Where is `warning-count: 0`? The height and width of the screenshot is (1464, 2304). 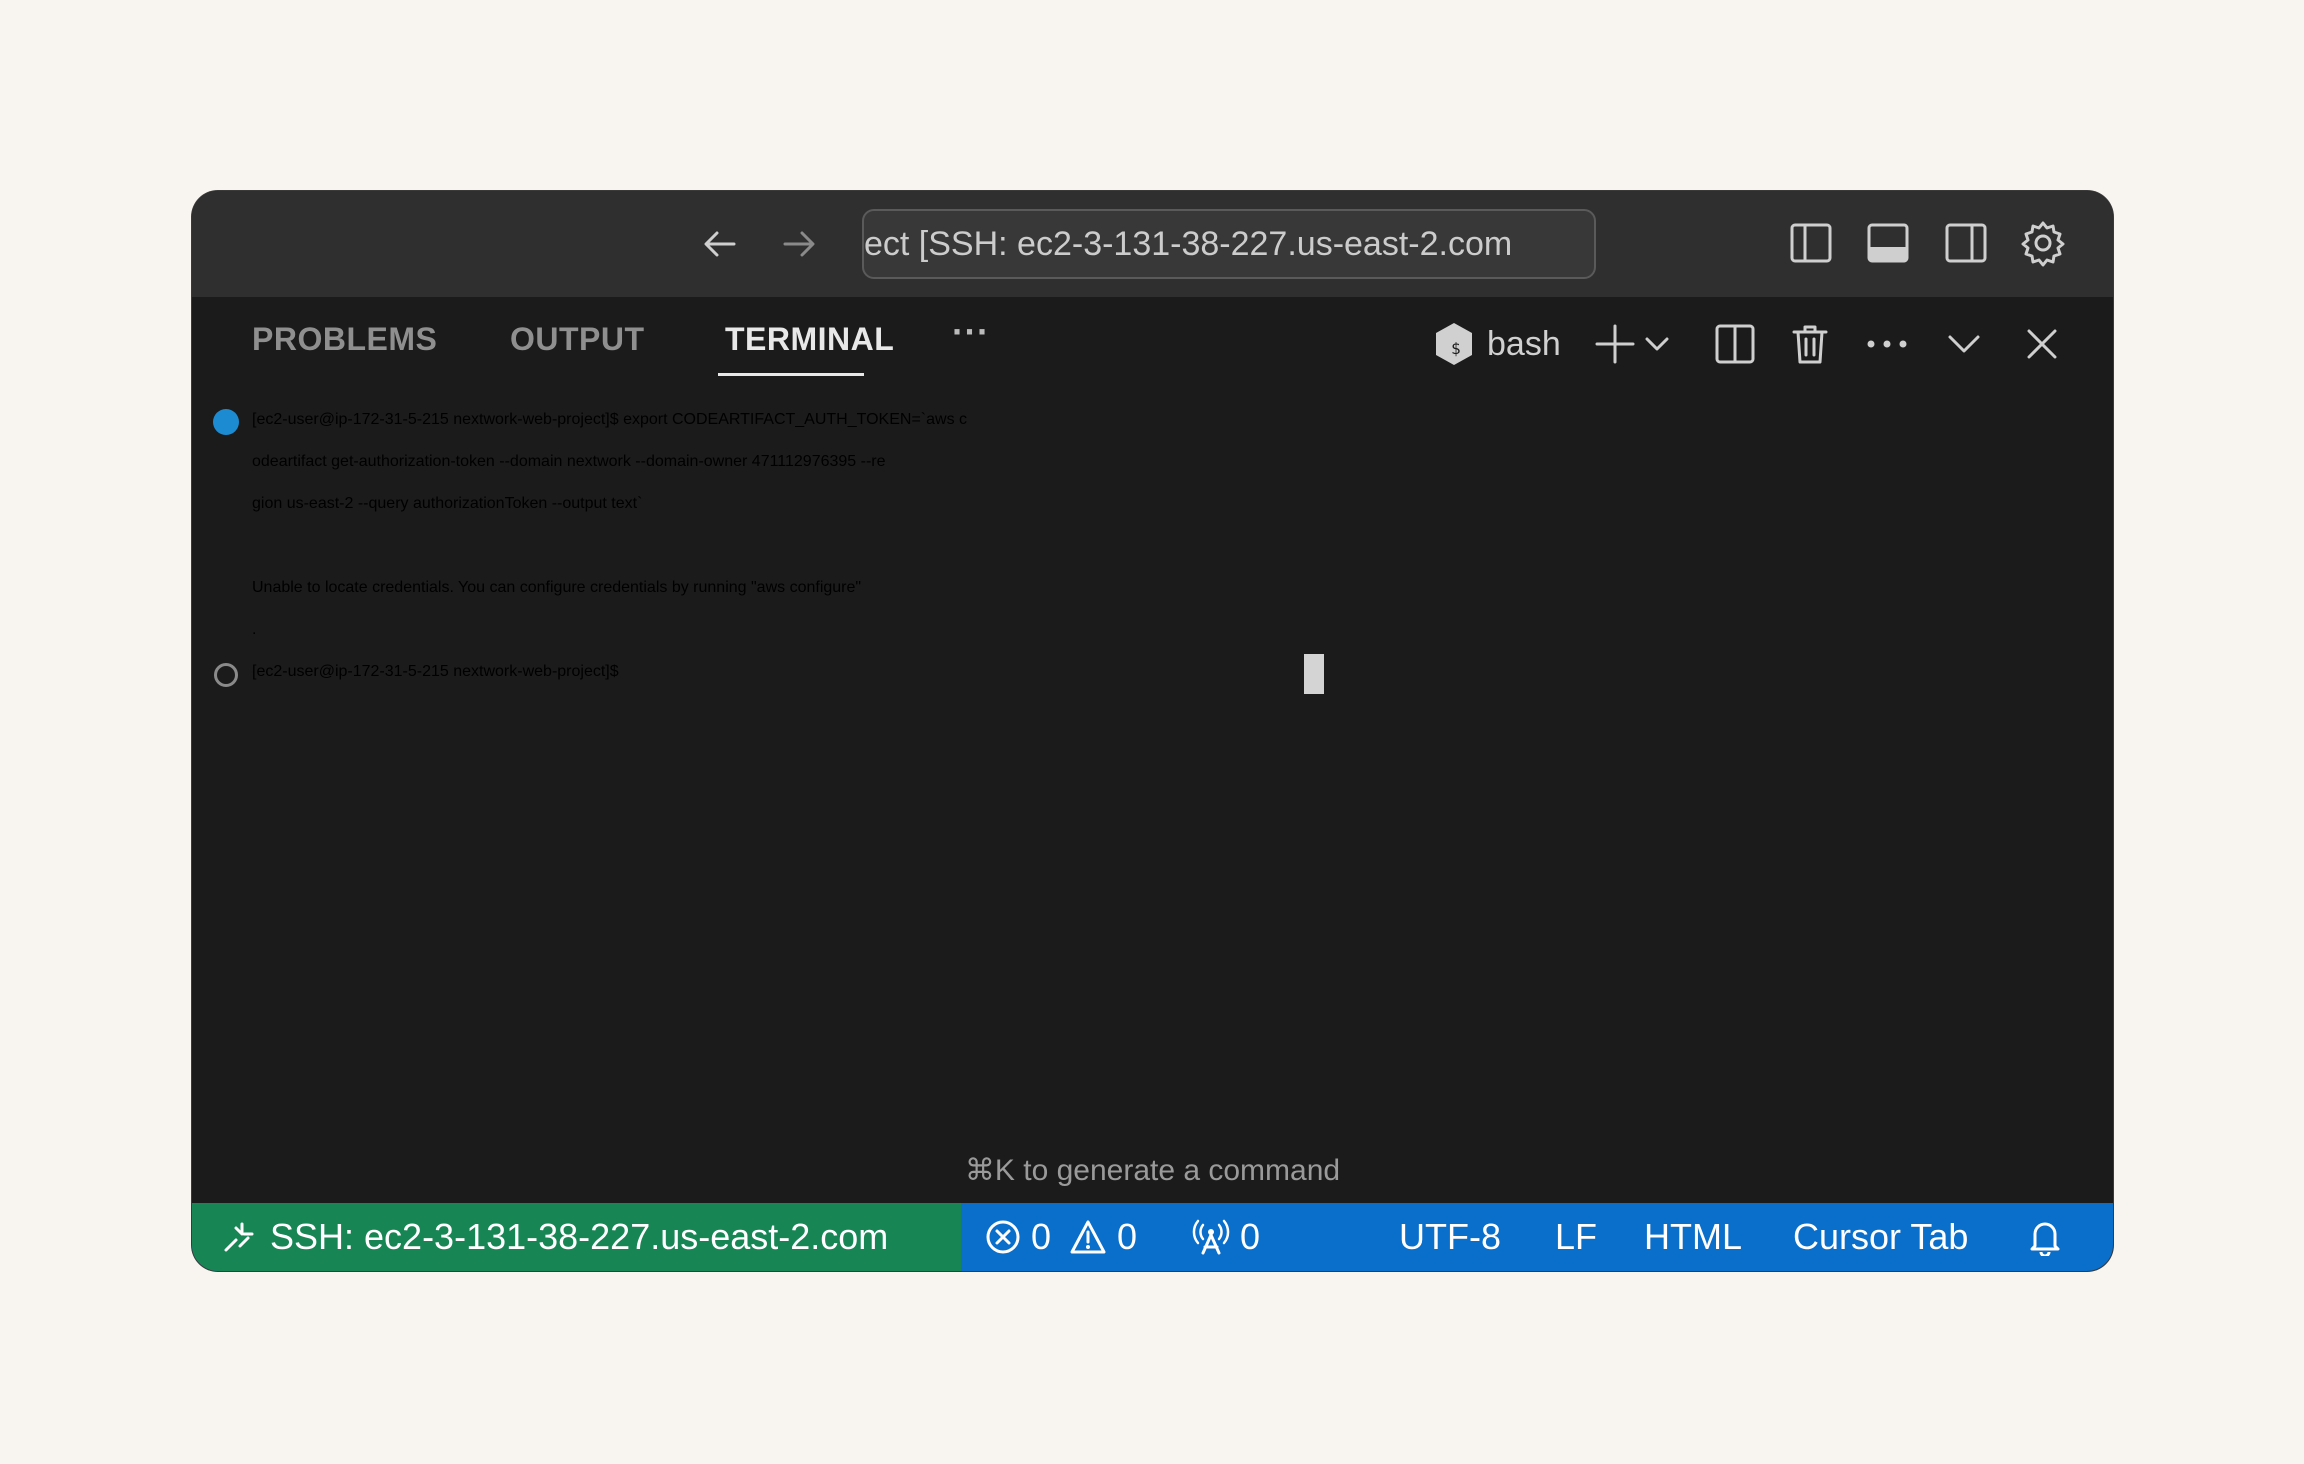
warning-count: 0 is located at coordinates (1127, 1236).